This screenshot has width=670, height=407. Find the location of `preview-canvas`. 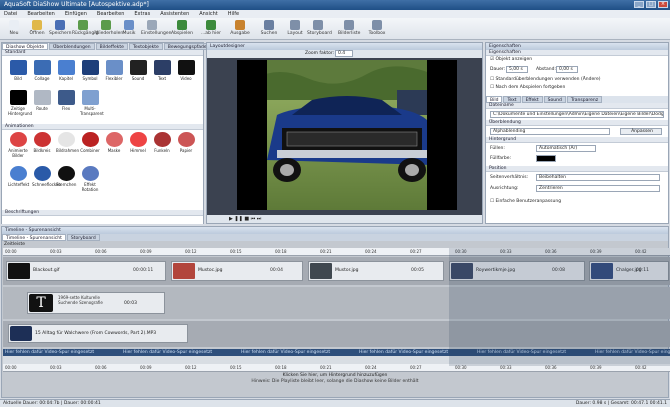

preview-canvas is located at coordinates (347, 135).